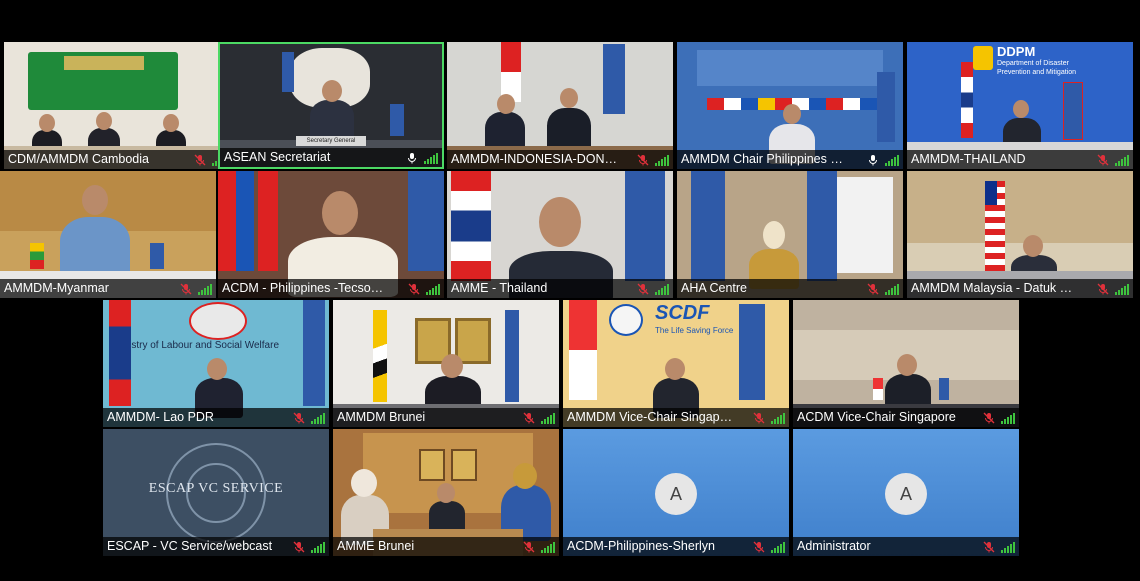 The height and width of the screenshot is (581, 1140). What do you see at coordinates (446, 492) in the screenshot?
I see `video-tile-amme-brunei: AMME Brunei` at bounding box center [446, 492].